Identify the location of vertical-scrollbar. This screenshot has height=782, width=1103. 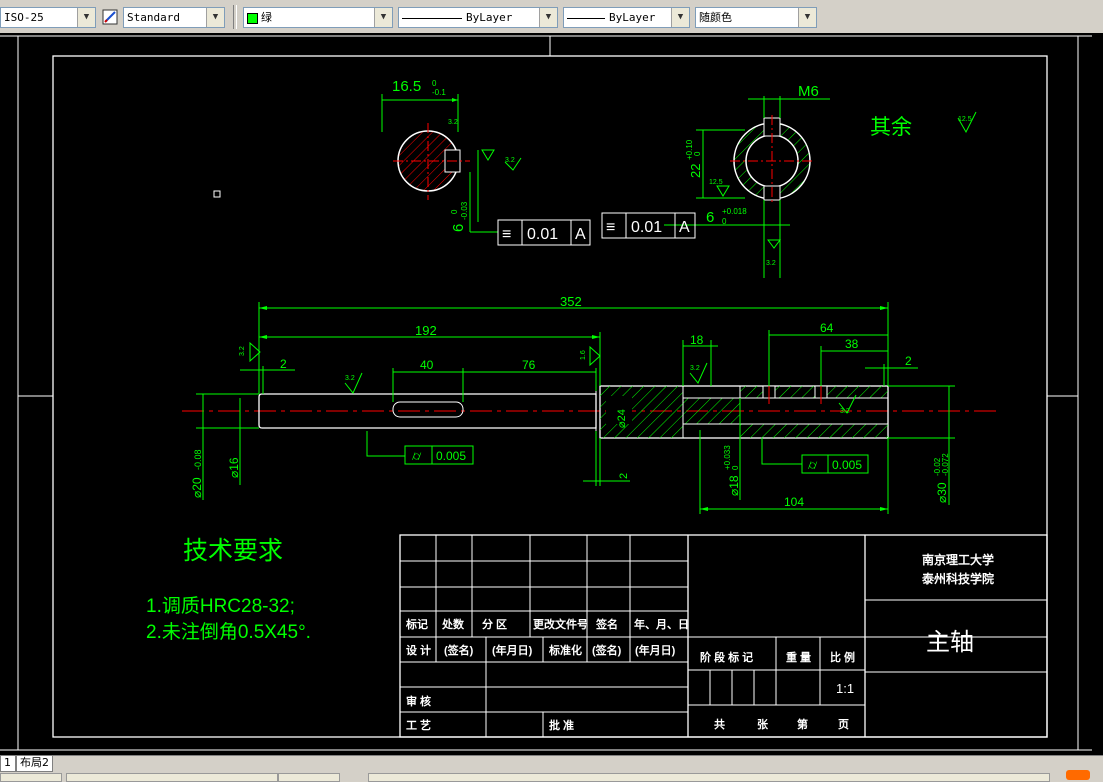
(1097, 394).